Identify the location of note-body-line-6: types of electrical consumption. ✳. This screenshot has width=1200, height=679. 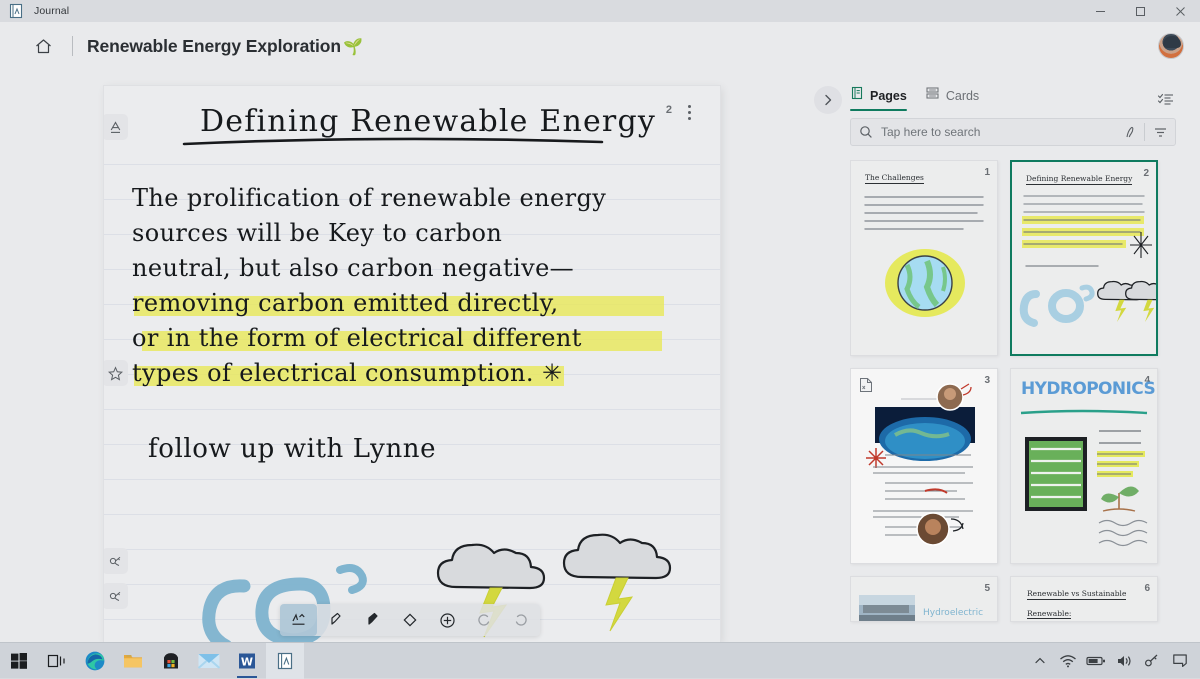
(347, 373).